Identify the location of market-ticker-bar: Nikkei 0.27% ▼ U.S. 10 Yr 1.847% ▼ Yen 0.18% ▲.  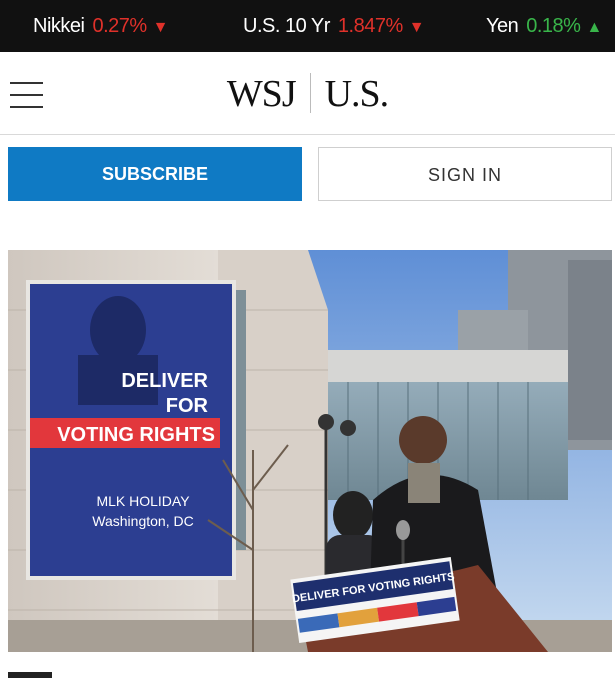
(307, 26).